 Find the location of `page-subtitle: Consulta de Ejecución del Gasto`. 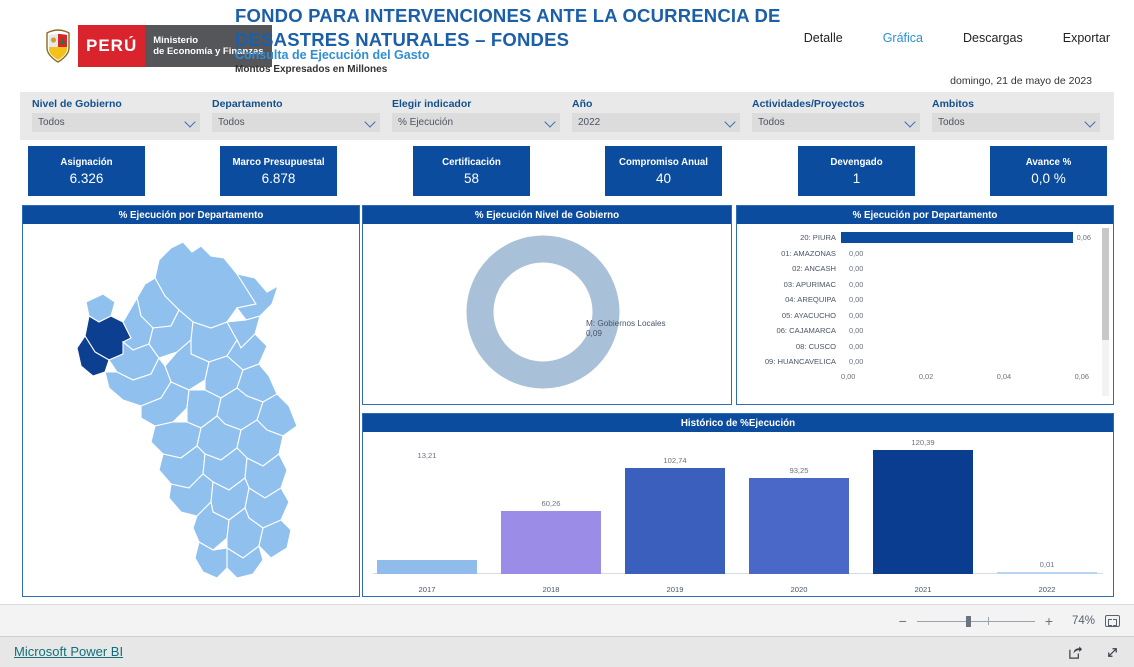

page-subtitle: Consulta de Ejecución del Gasto is located at coordinates (332, 55).